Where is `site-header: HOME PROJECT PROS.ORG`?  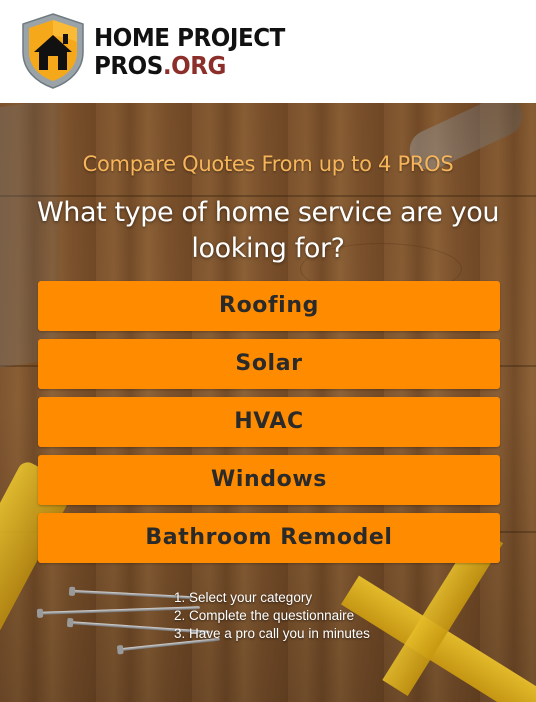 site-header: HOME PROJECT PROS.ORG is located at coordinates (268, 51).